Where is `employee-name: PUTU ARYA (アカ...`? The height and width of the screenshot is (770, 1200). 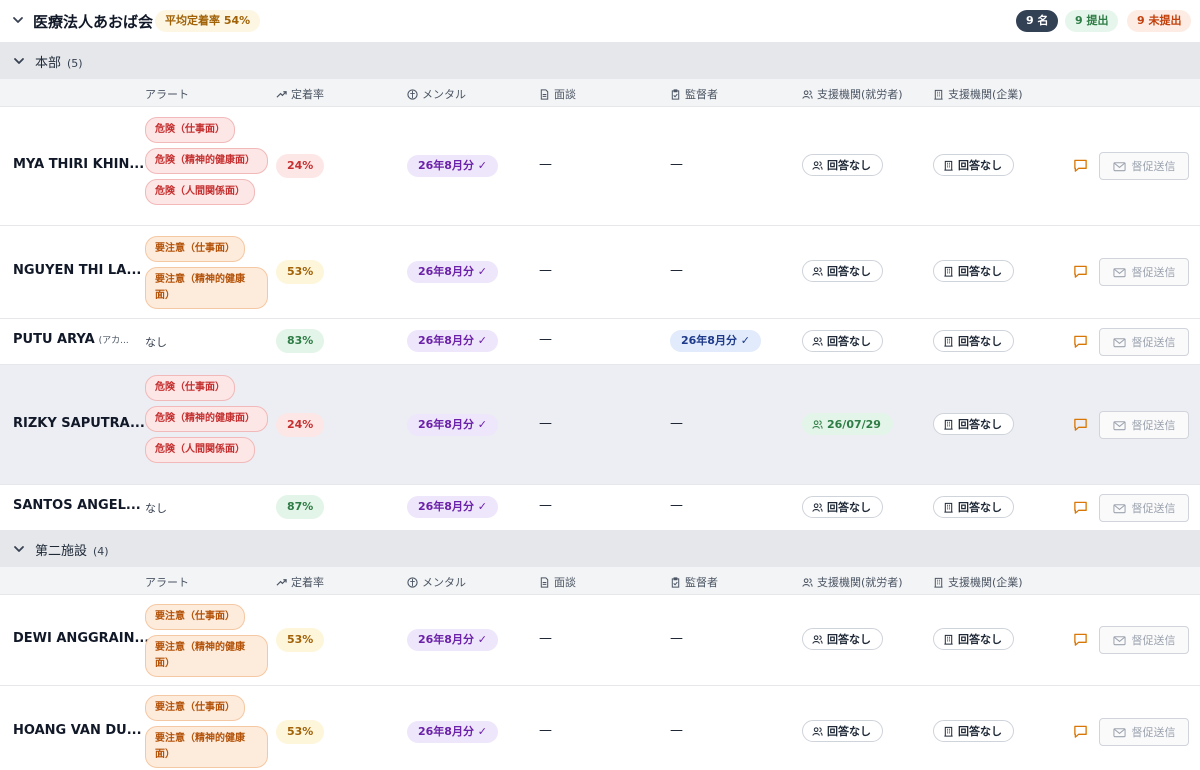
employee-name: PUTU ARYA (アカ... is located at coordinates (71, 339).